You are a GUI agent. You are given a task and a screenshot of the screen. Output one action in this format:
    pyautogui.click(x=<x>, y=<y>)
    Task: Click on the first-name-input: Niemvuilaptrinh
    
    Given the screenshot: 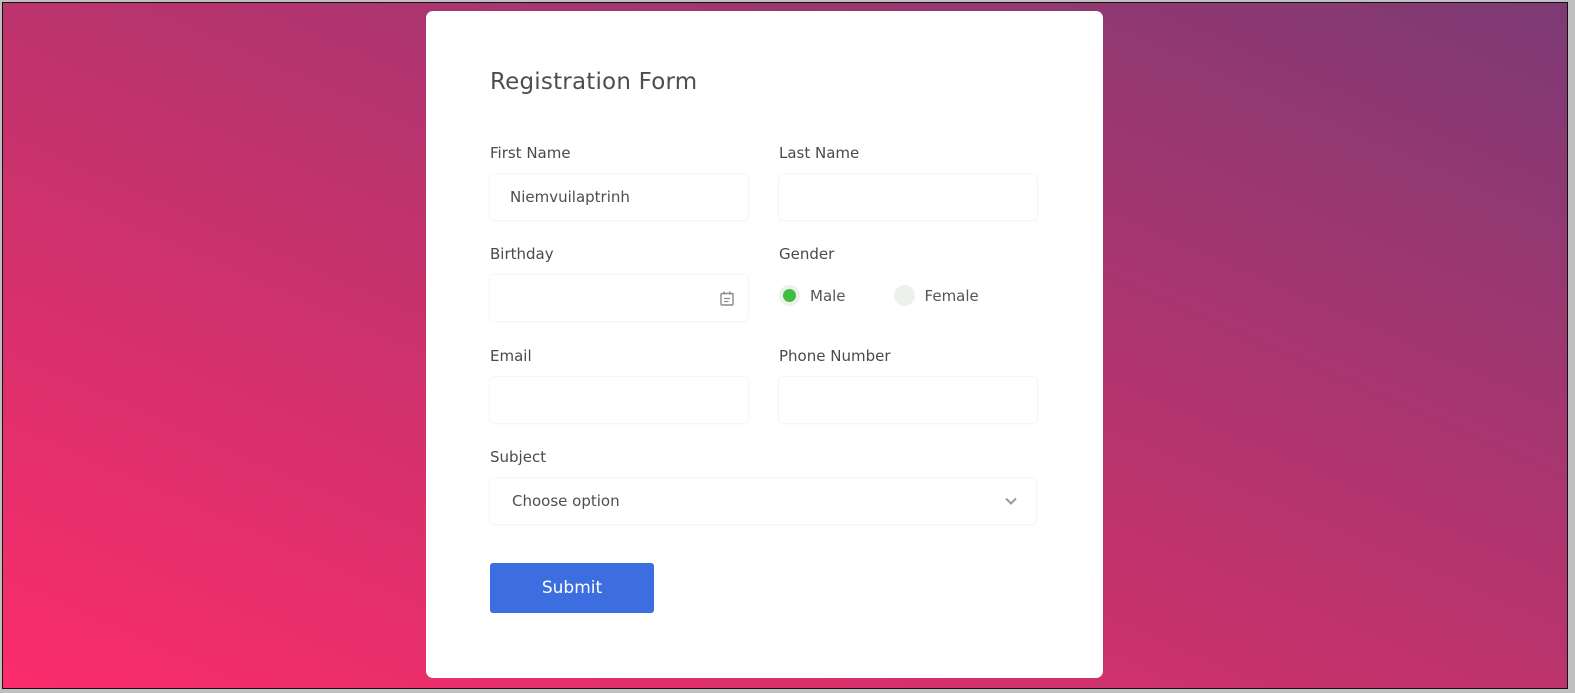 What is the action you would take?
    pyautogui.click(x=619, y=197)
    